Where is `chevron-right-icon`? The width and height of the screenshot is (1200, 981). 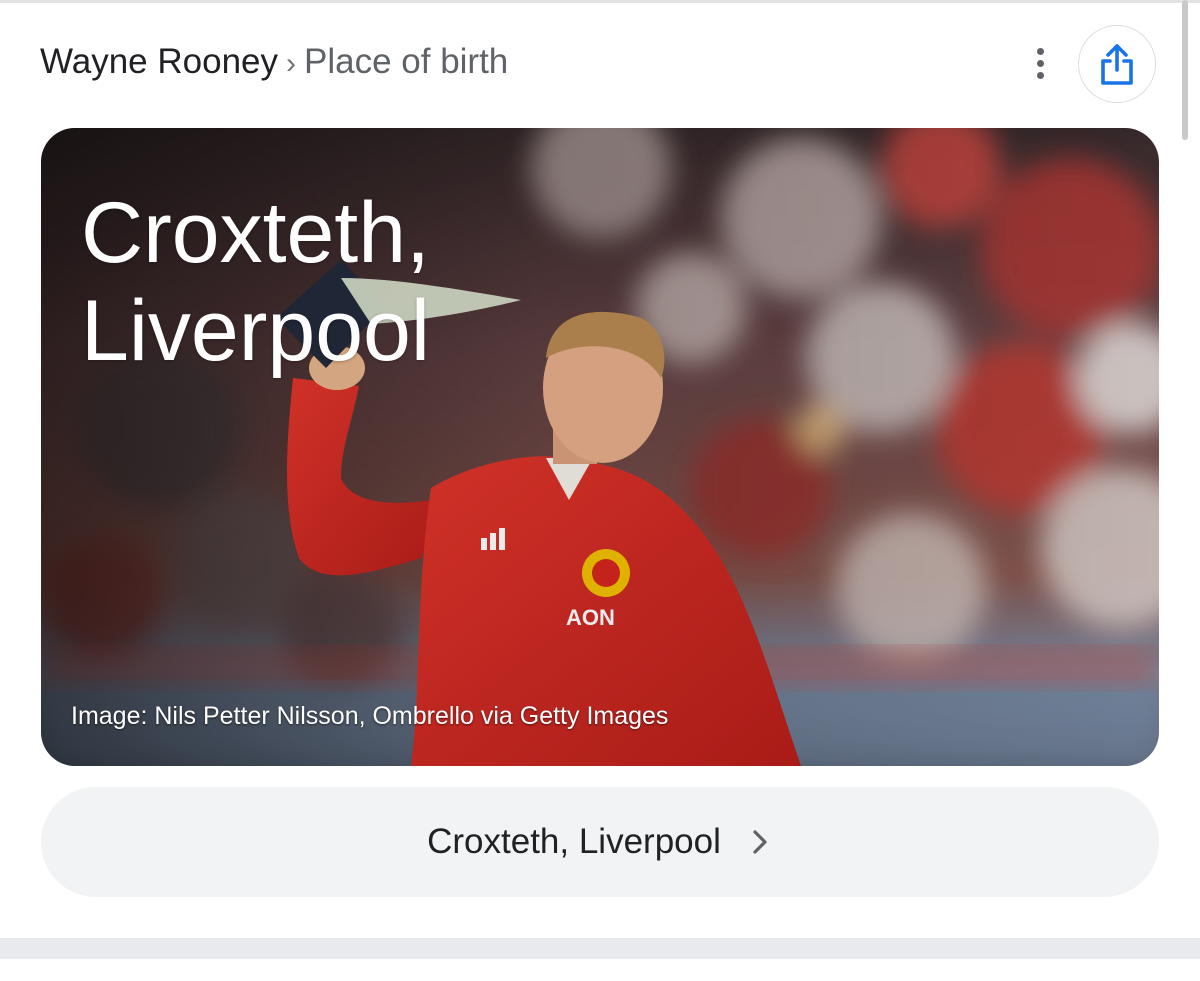 chevron-right-icon is located at coordinates (762, 842).